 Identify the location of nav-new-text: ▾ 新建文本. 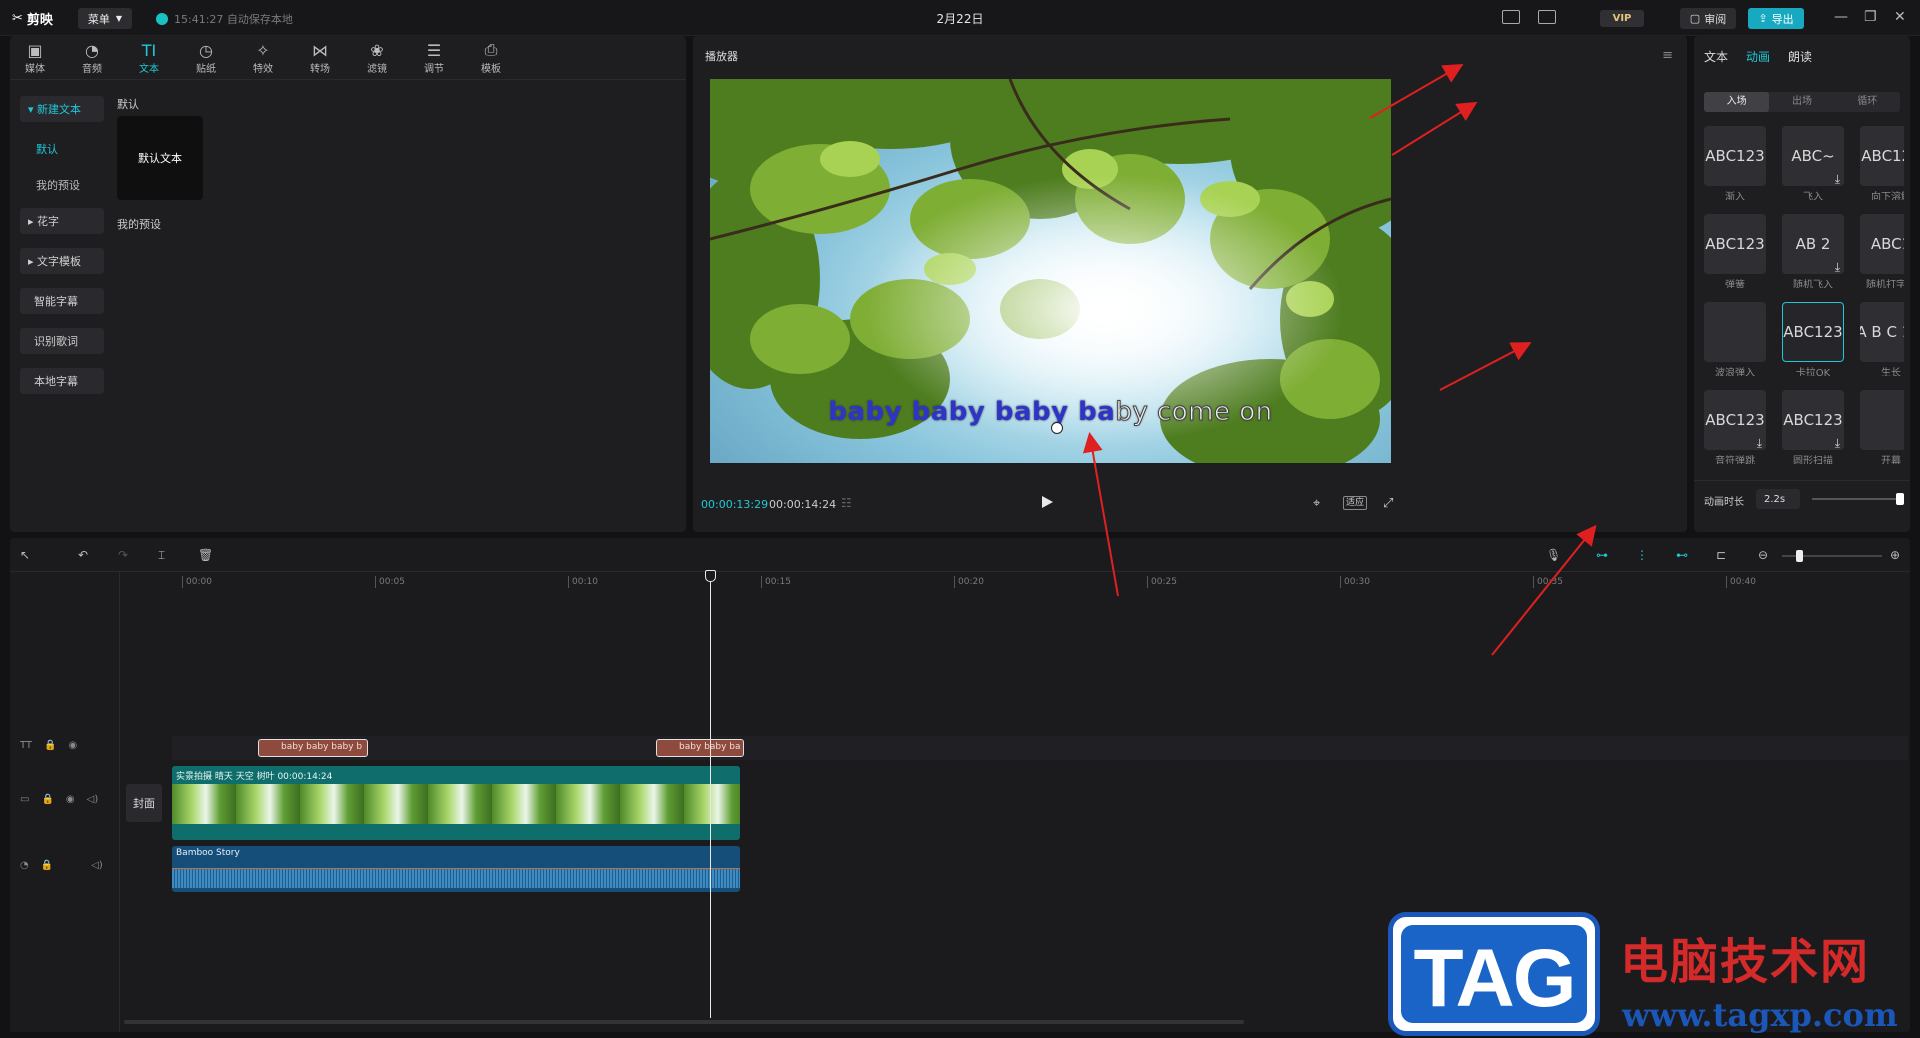
(62, 109).